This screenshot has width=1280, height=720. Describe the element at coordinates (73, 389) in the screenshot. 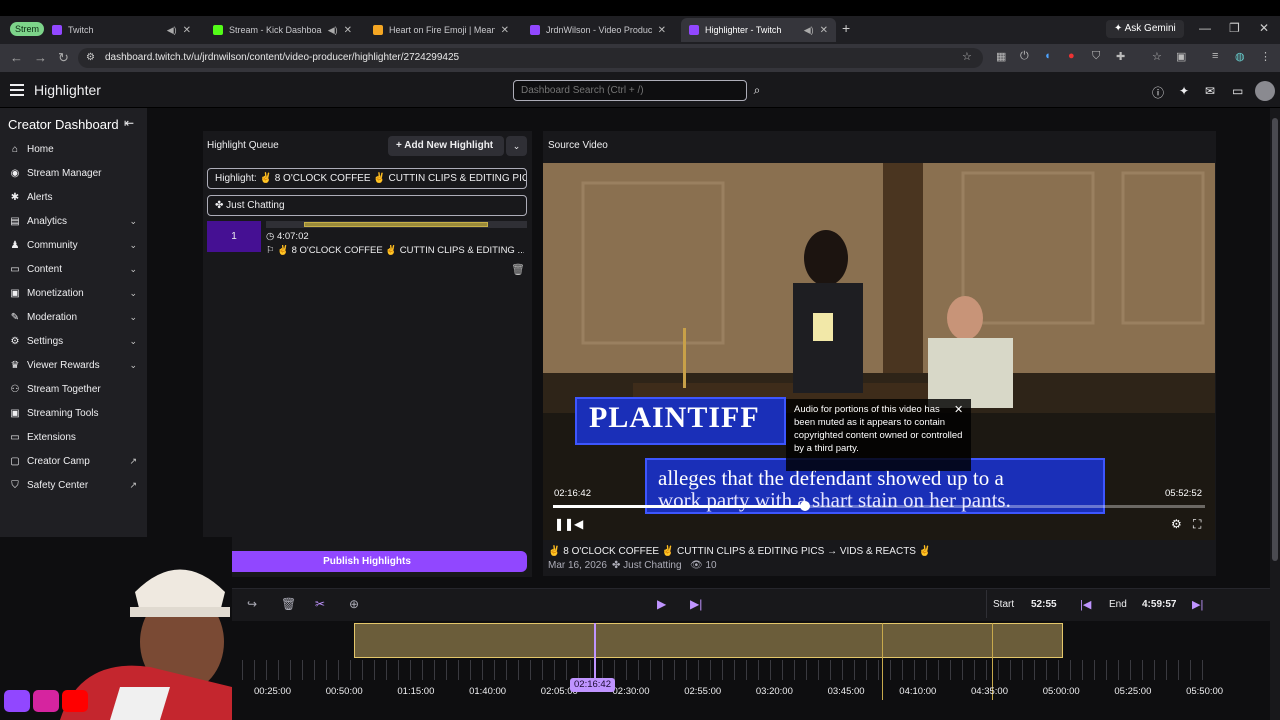

I see `sidebar-item-stream-together: ⚇ Stream Together` at that location.